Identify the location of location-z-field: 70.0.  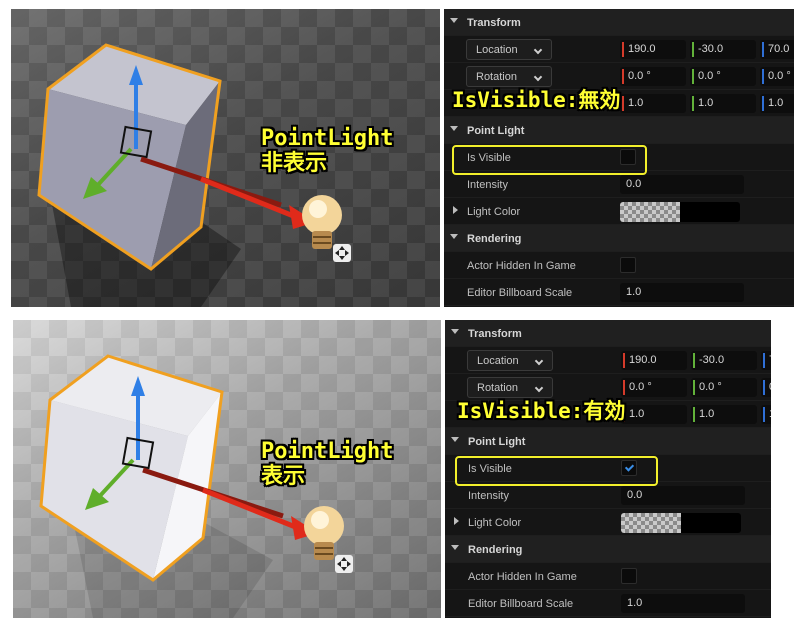
(777, 49).